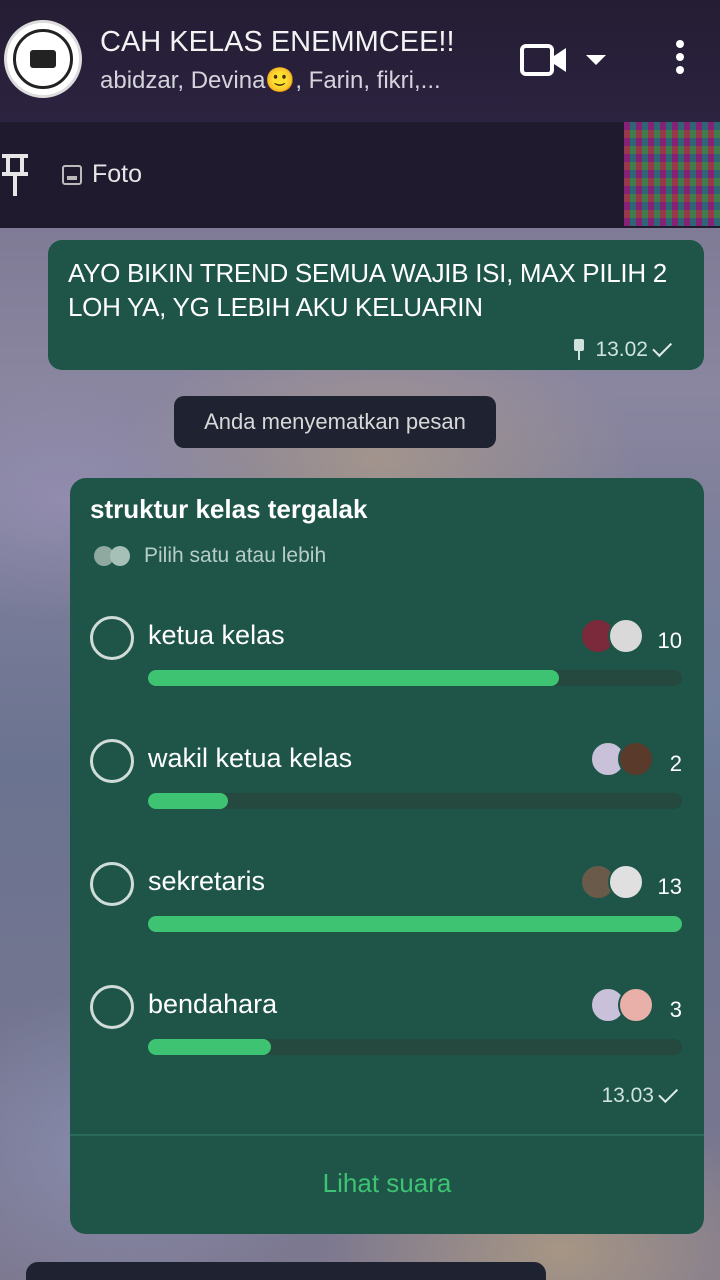 Image resolution: width=720 pixels, height=1280 pixels. What do you see at coordinates (43, 59) in the screenshot?
I see `group-avatar` at bounding box center [43, 59].